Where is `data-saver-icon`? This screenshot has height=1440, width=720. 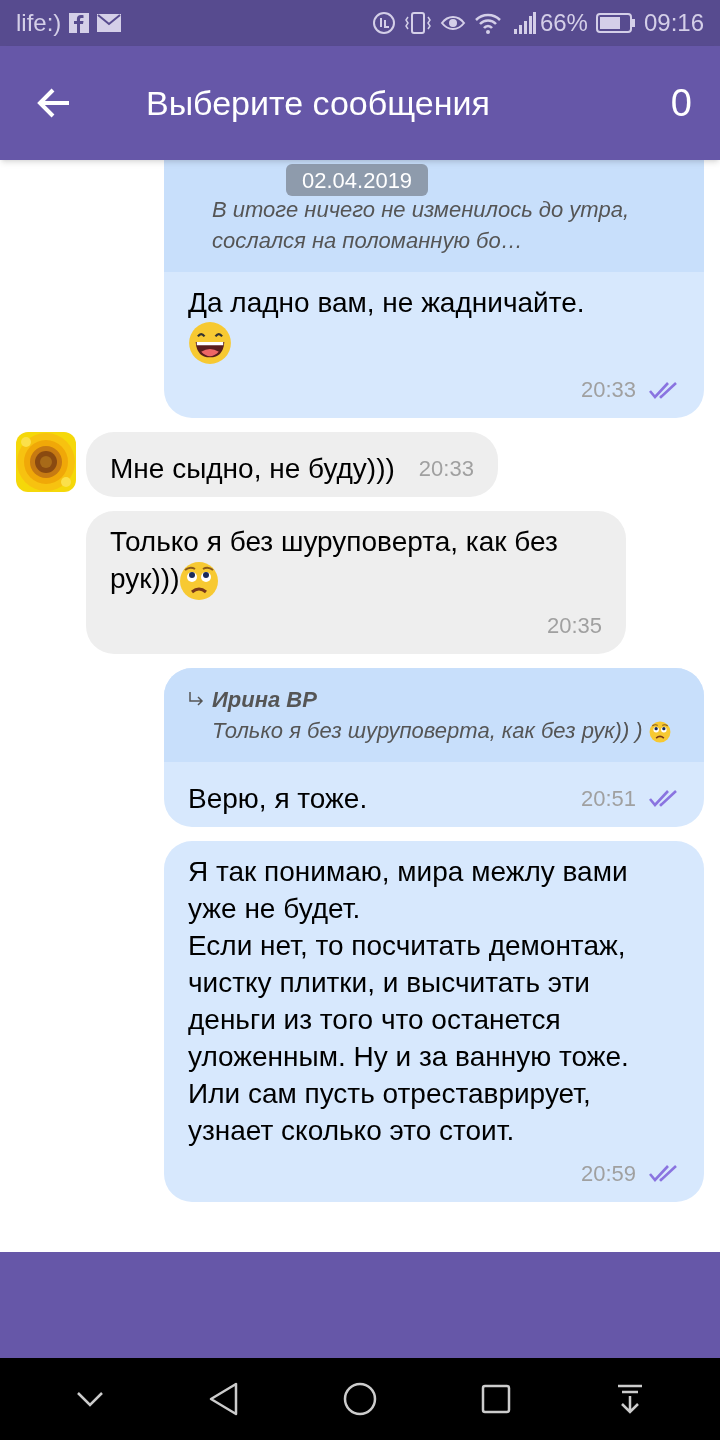
data-saver-icon is located at coordinates (383, 23).